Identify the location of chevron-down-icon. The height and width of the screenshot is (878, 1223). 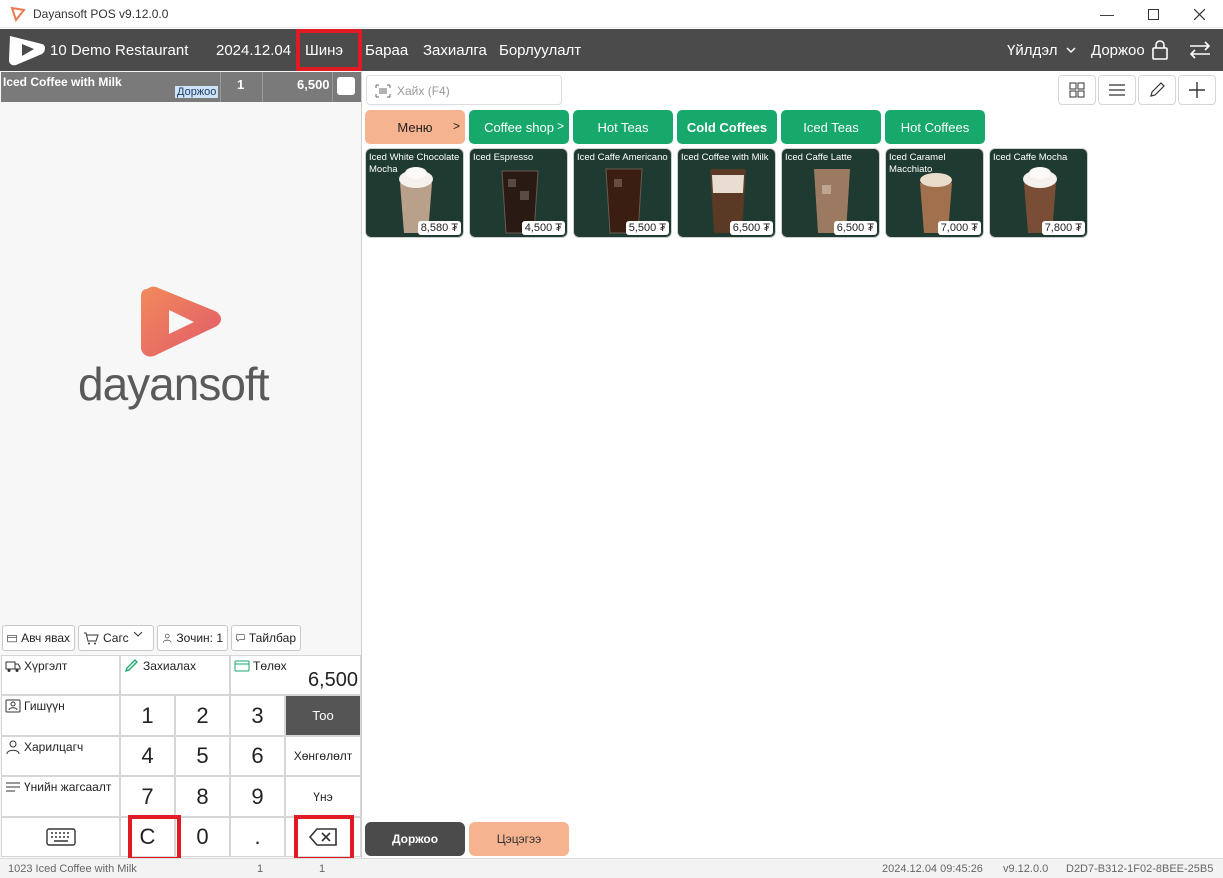
(1071, 50).